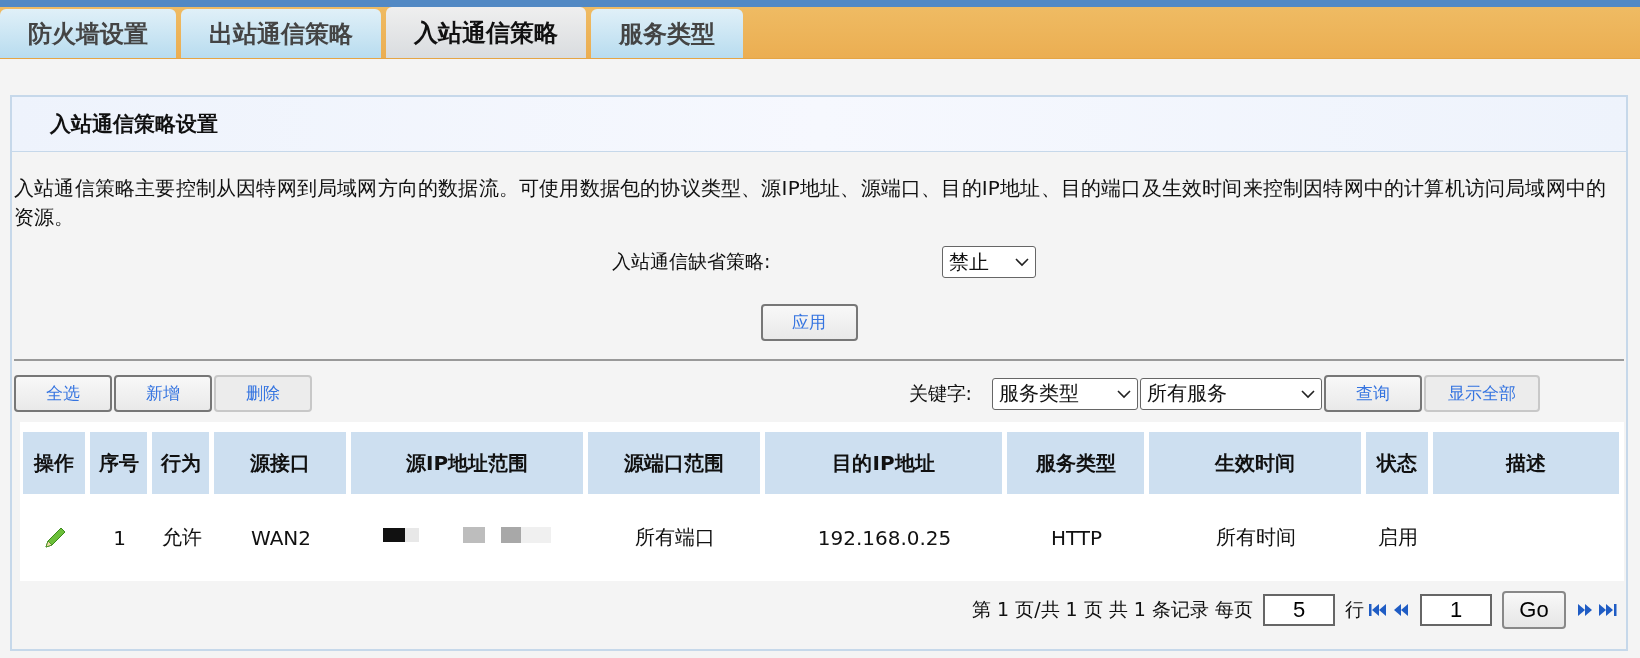  What do you see at coordinates (281, 33) in the screenshot?
I see `tab: 出站通信策略` at bounding box center [281, 33].